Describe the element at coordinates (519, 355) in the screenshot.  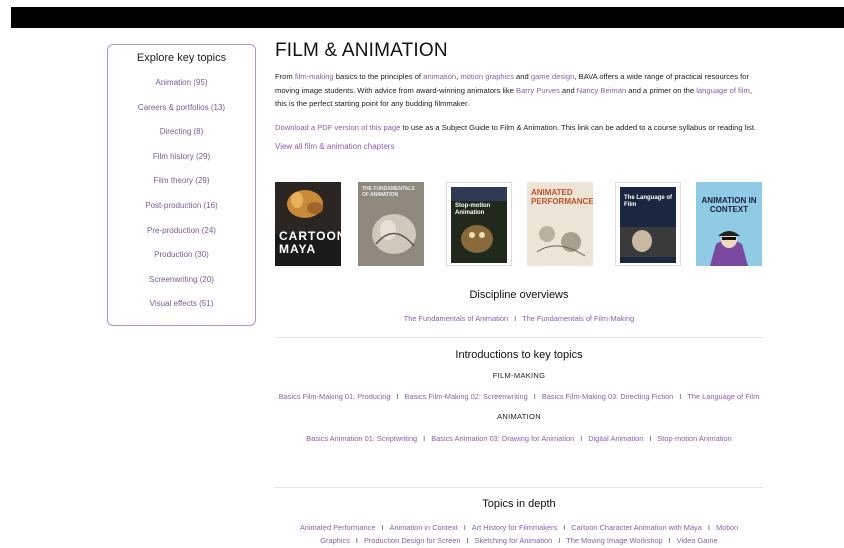
I see `introductions-heading: Introductions to key topics` at that location.